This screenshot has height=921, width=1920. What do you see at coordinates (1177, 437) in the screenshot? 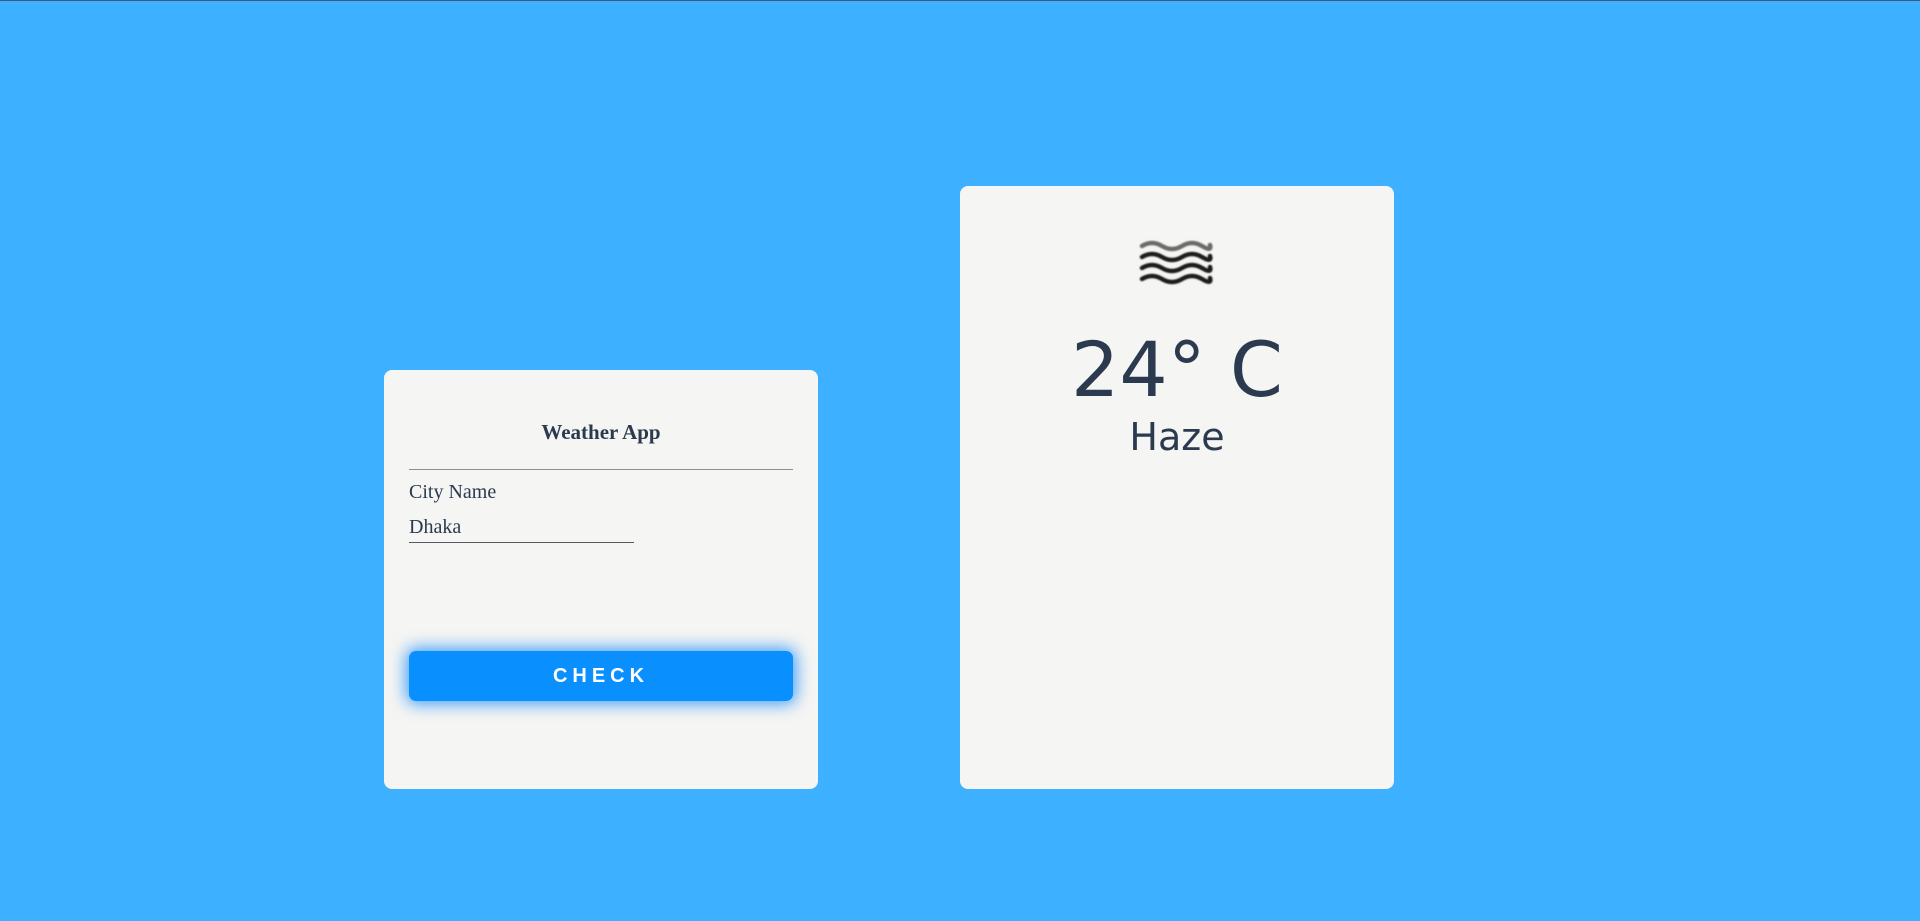
I see `weather-condition: Haze` at bounding box center [1177, 437].